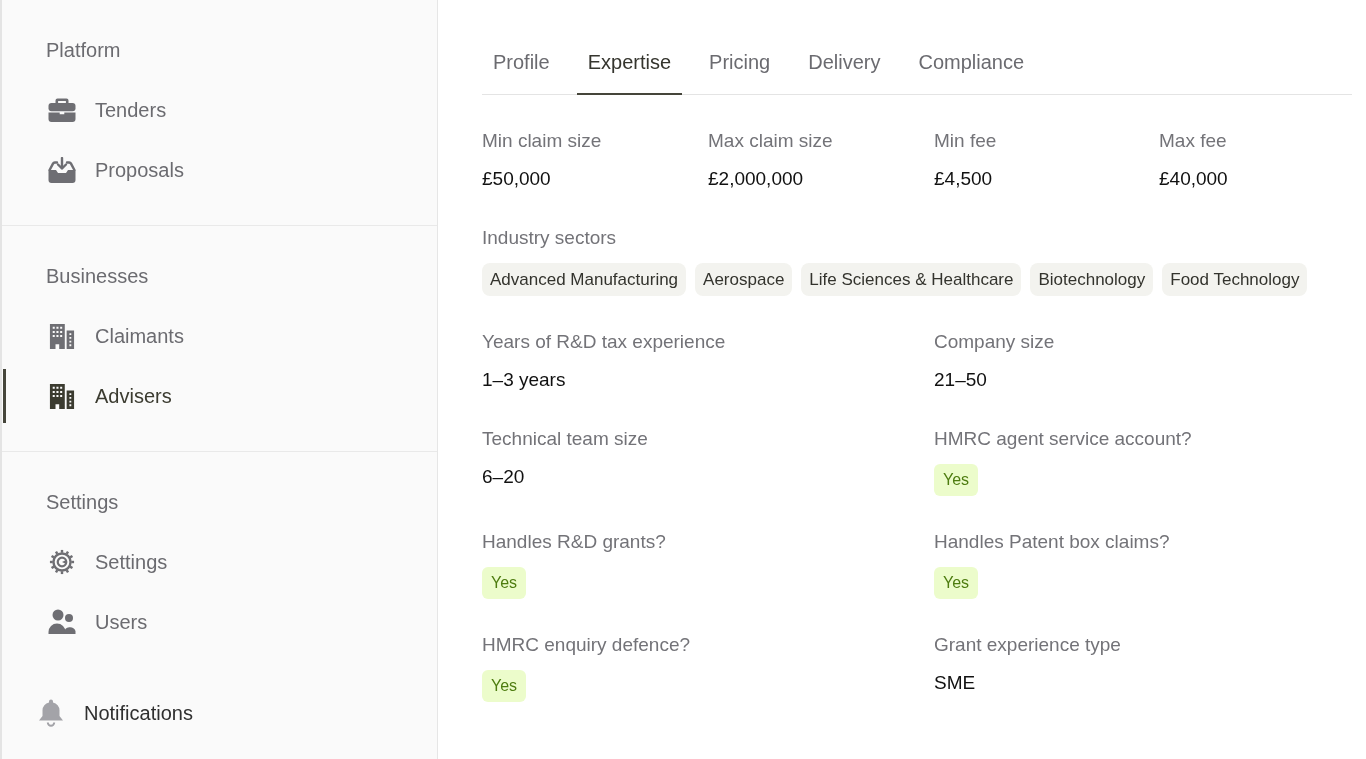  I want to click on field-label: HMRC agent service account?, so click(1063, 439).